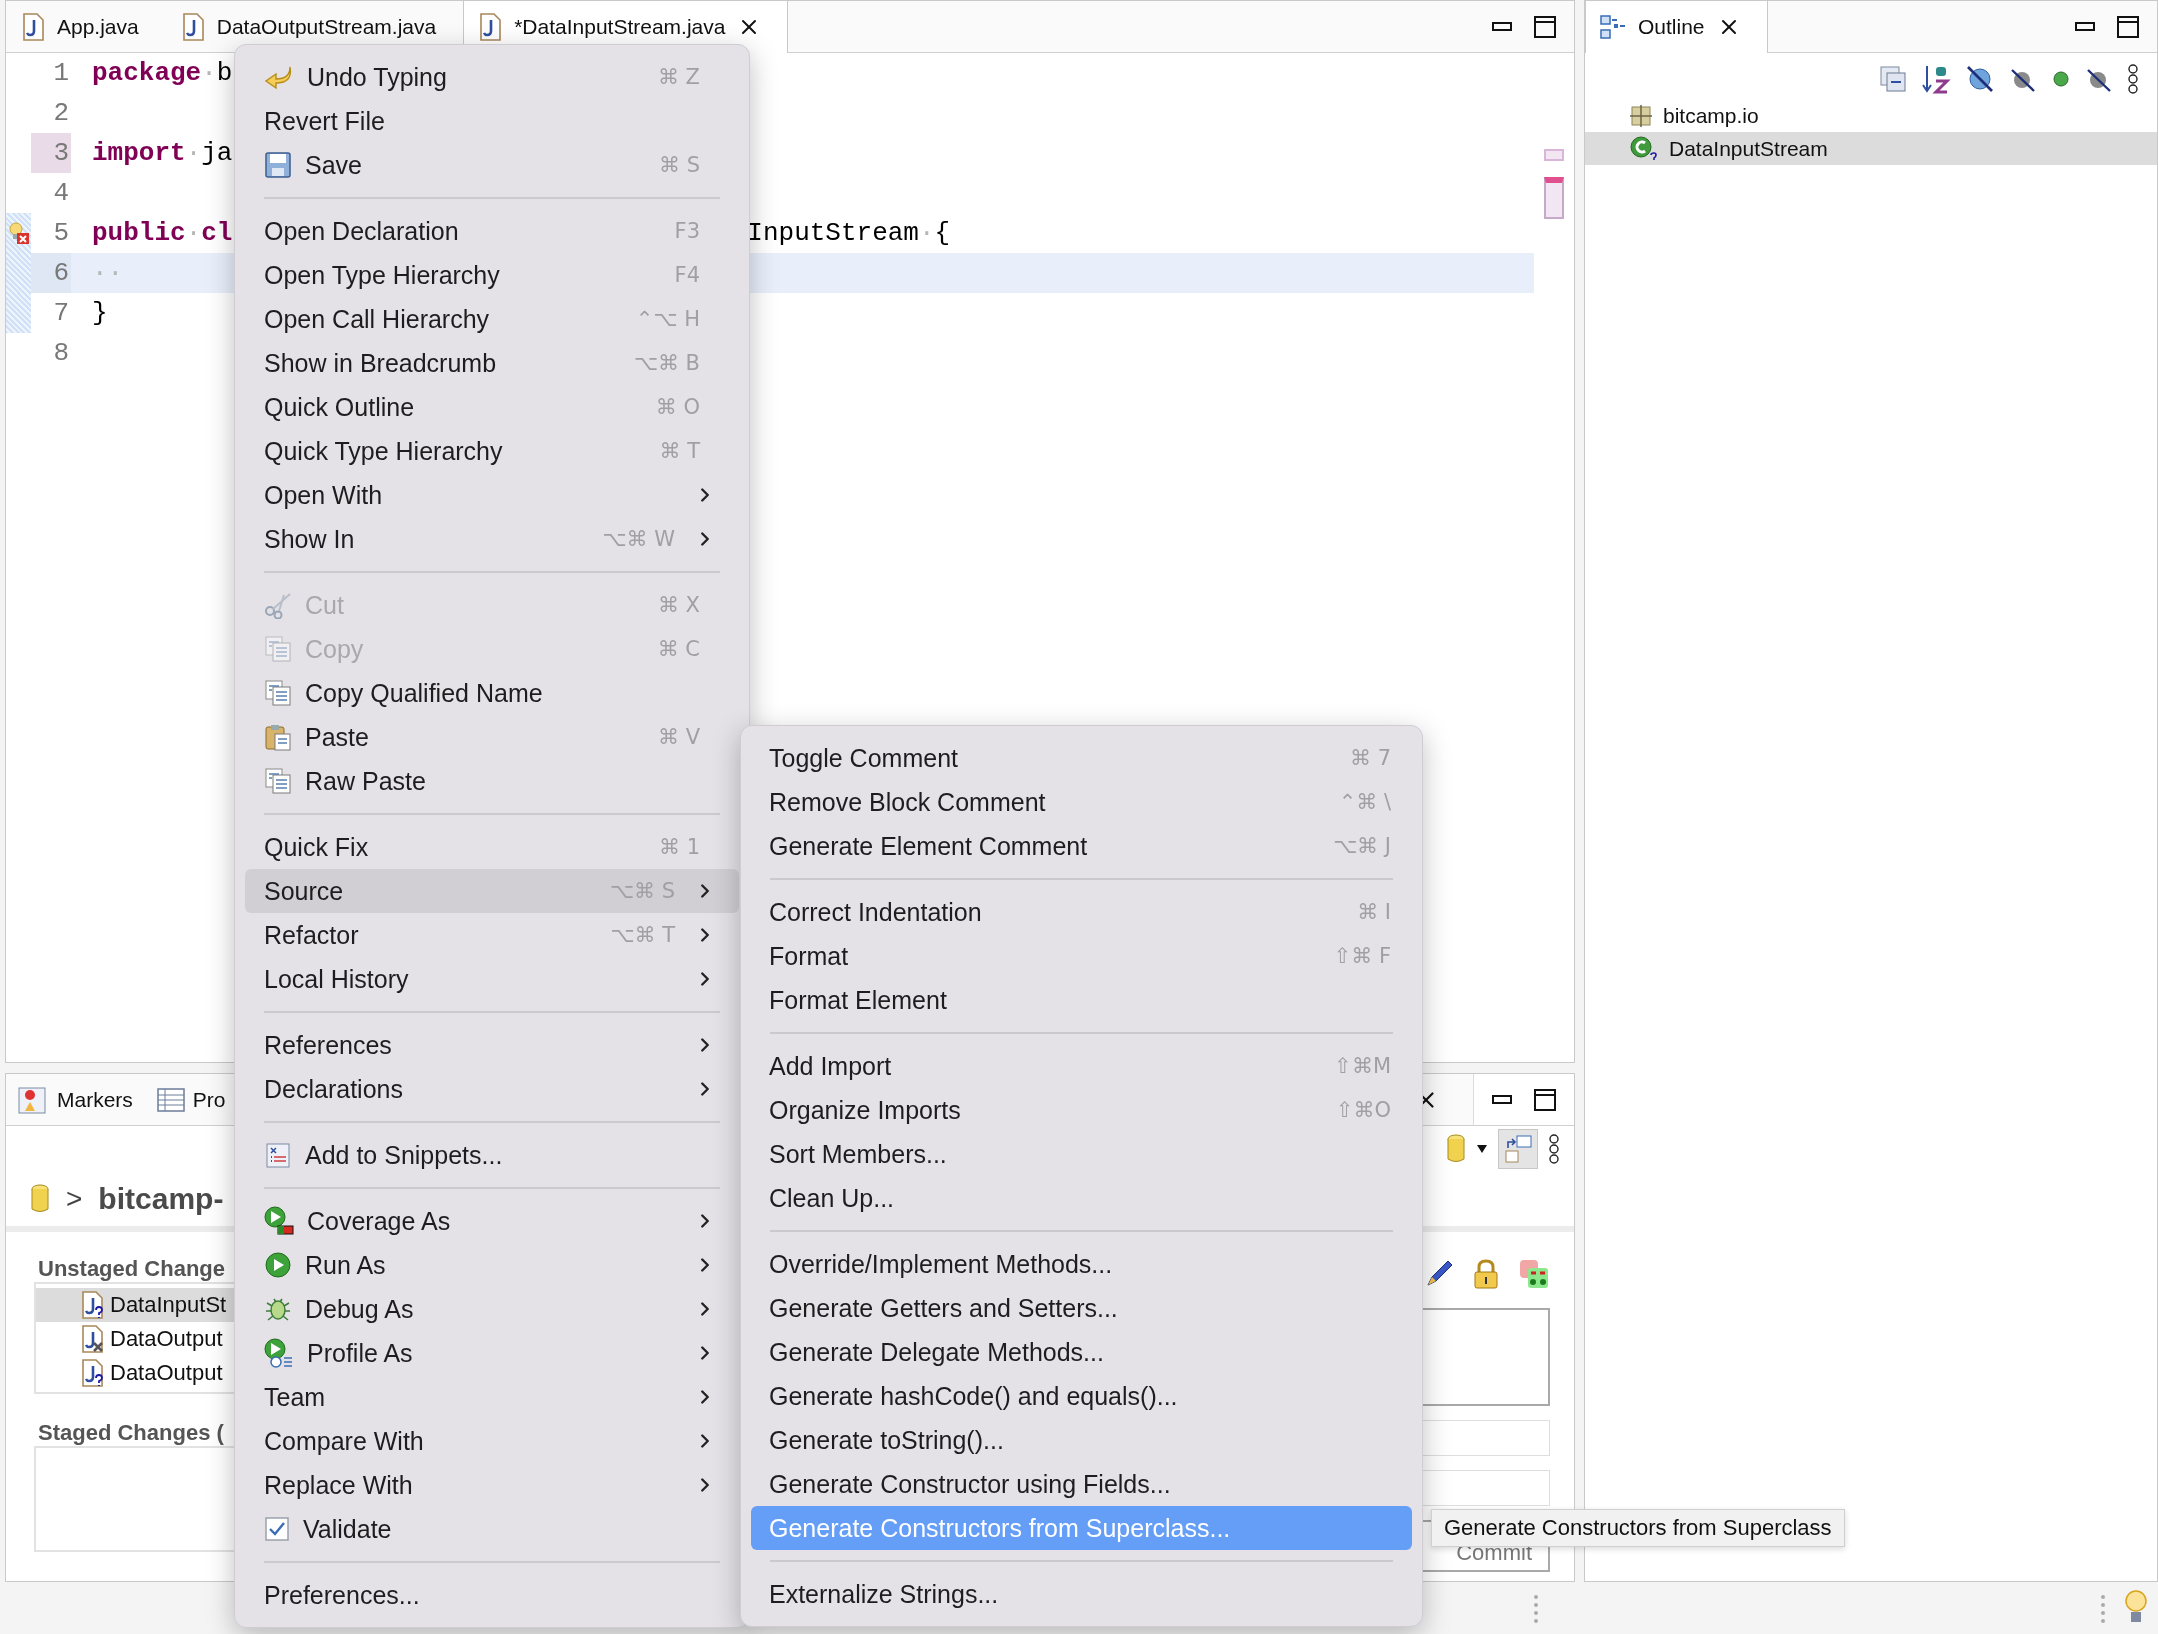 The image size is (2158, 1634). Describe the element at coordinates (162, 233) in the screenshot. I see `code-text: public·cl` at that location.